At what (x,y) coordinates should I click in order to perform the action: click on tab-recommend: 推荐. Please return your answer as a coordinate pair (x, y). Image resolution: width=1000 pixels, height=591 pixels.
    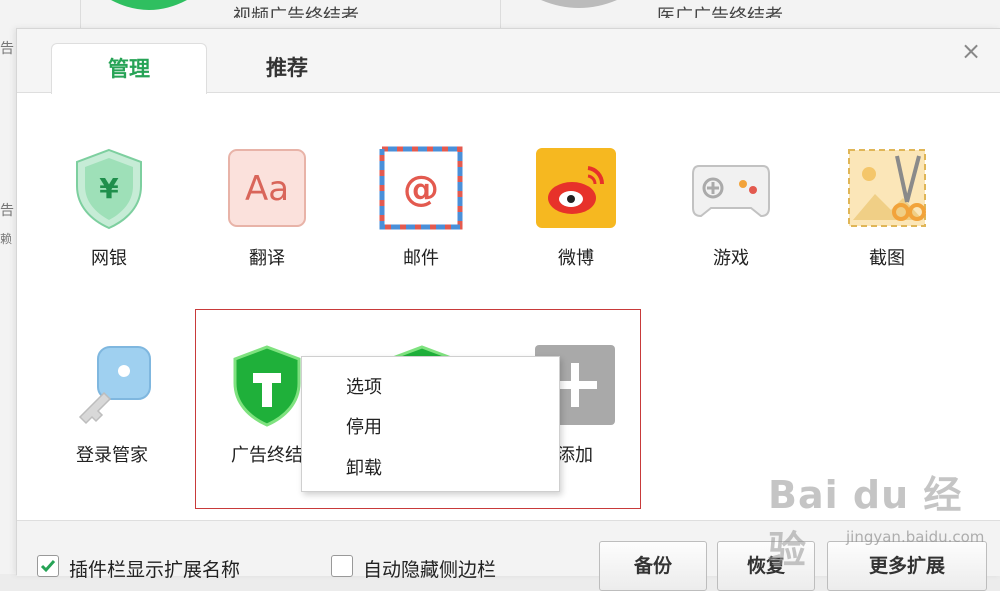
    Looking at the image, I should click on (287, 68).